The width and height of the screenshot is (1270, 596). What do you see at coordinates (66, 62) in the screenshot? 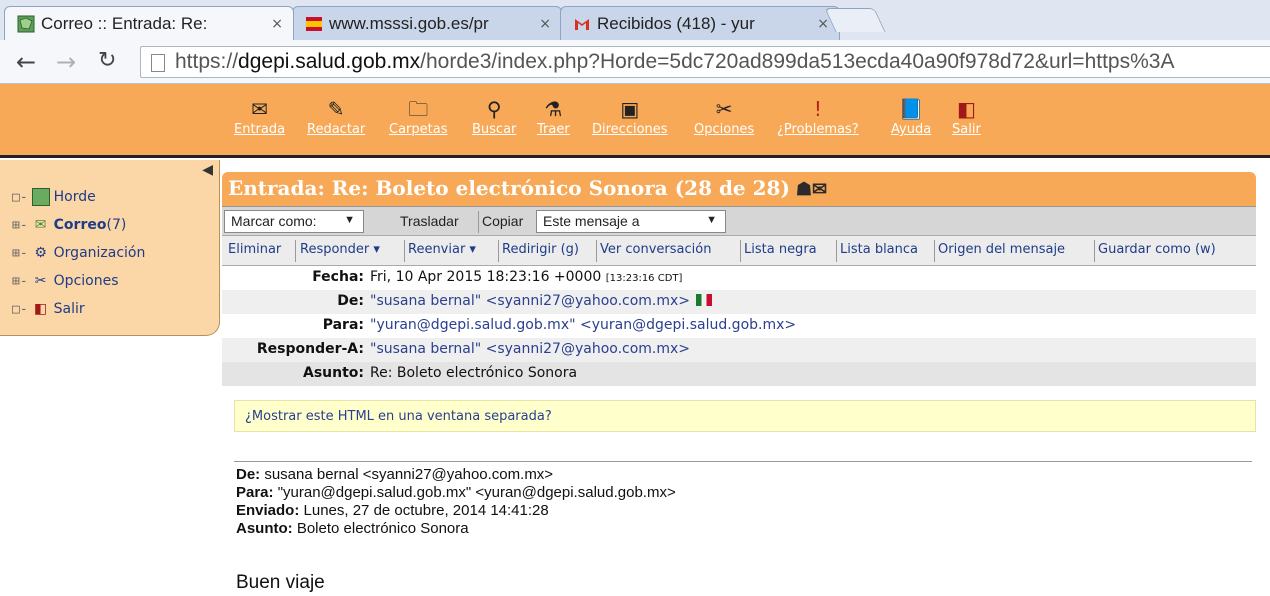
I see `forward-arrow-icon: →` at bounding box center [66, 62].